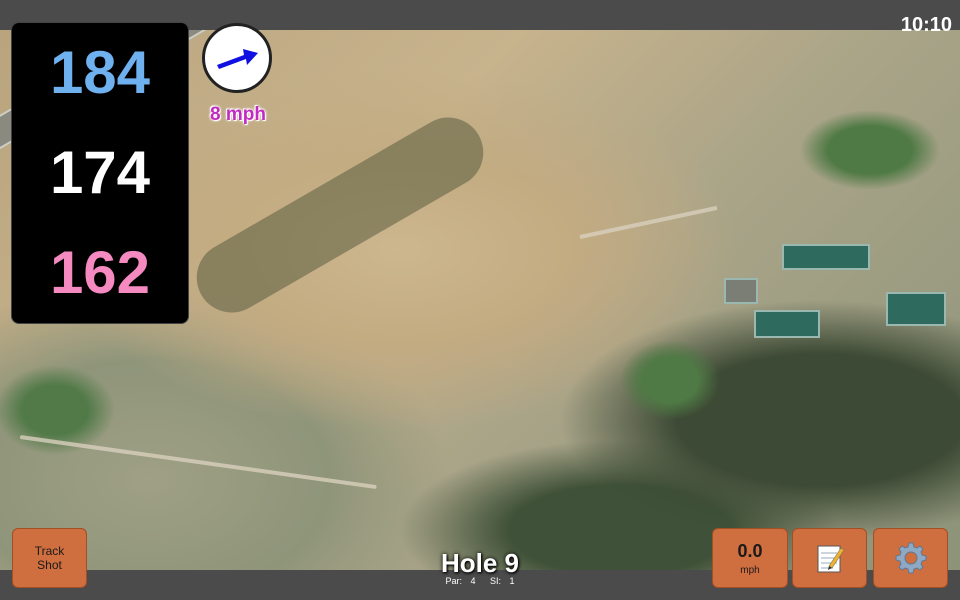 The width and height of the screenshot is (960, 600). Describe the element at coordinates (750, 550) in the screenshot. I see `speed-value: 0.0` at that location.